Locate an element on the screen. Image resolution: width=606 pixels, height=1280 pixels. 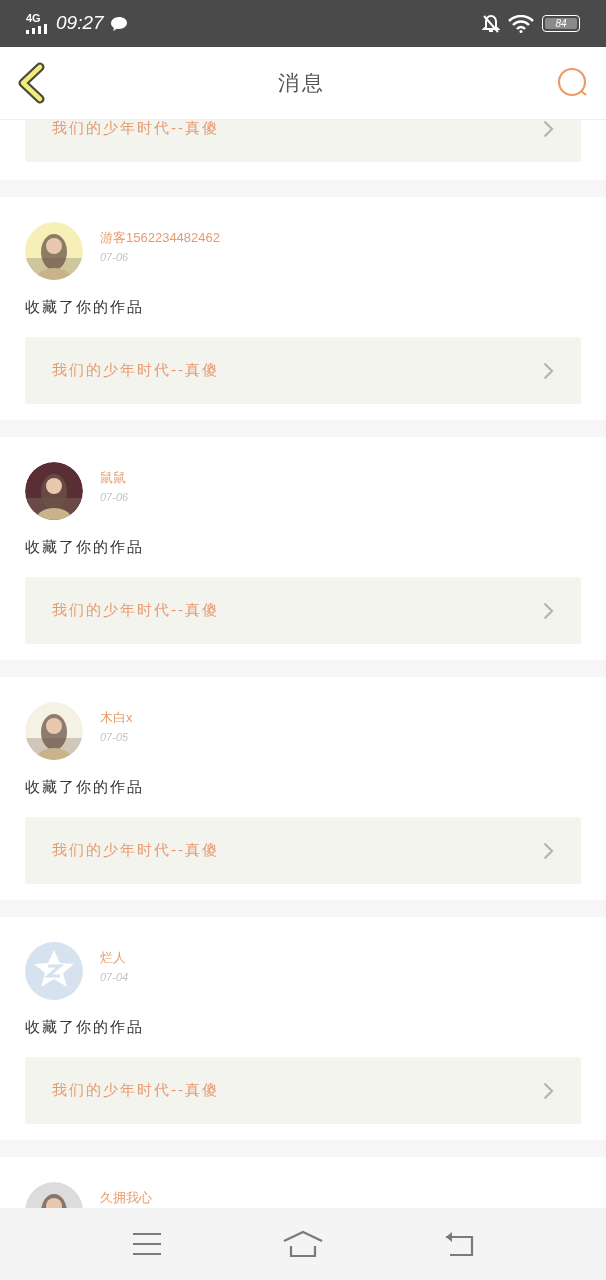
message-date: 07-04 is located at coordinates (114, 977).